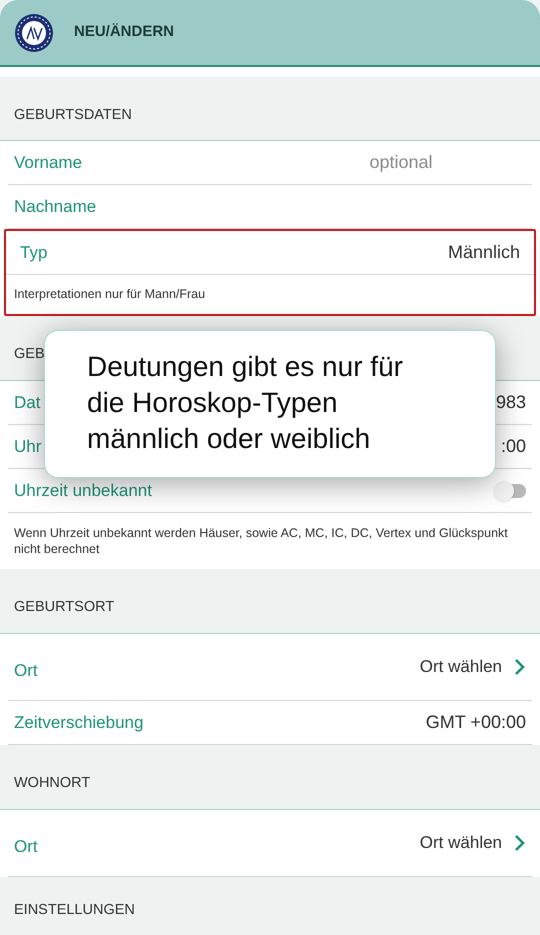 Image resolution: width=540 pixels, height=935 pixels. I want to click on section-header: GEBURTSDATEN, so click(73, 115).